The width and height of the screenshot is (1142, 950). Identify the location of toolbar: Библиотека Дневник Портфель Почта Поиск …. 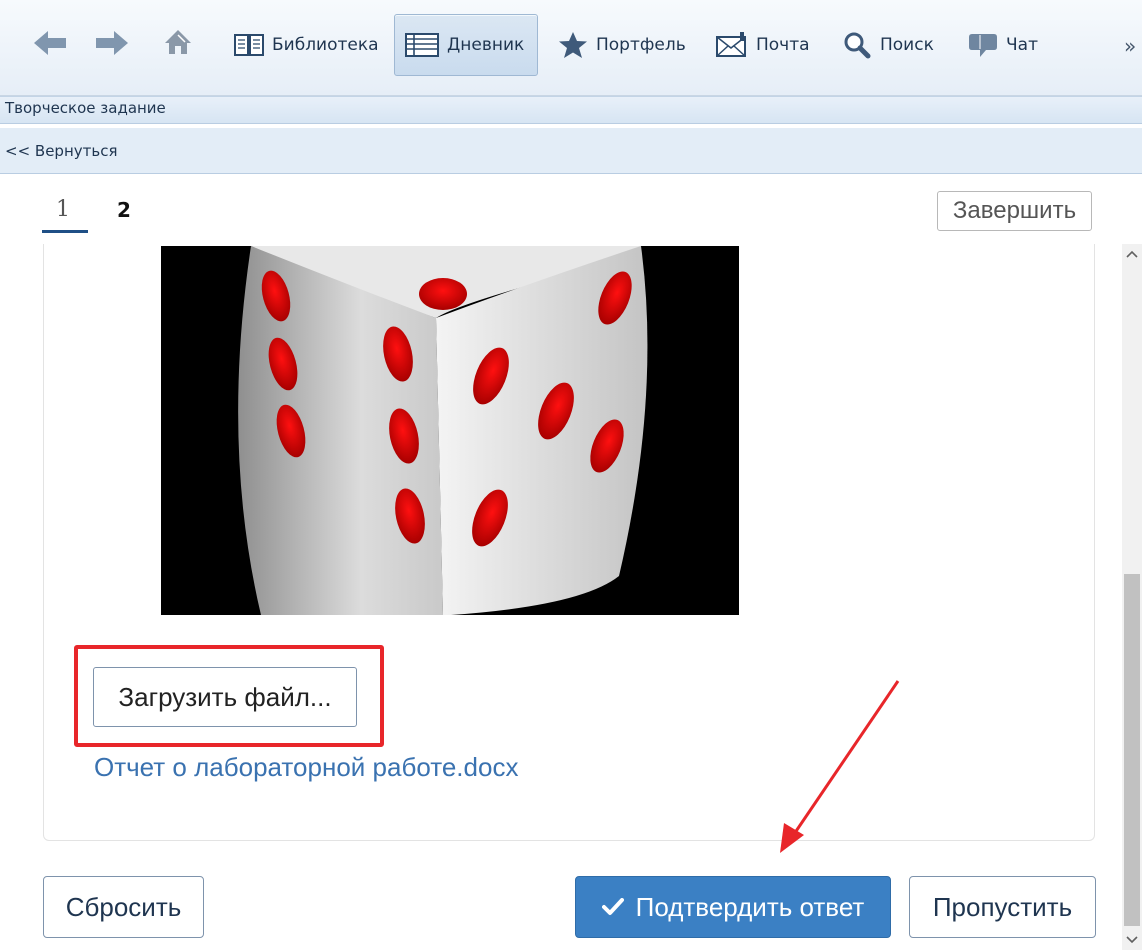
(571, 48).